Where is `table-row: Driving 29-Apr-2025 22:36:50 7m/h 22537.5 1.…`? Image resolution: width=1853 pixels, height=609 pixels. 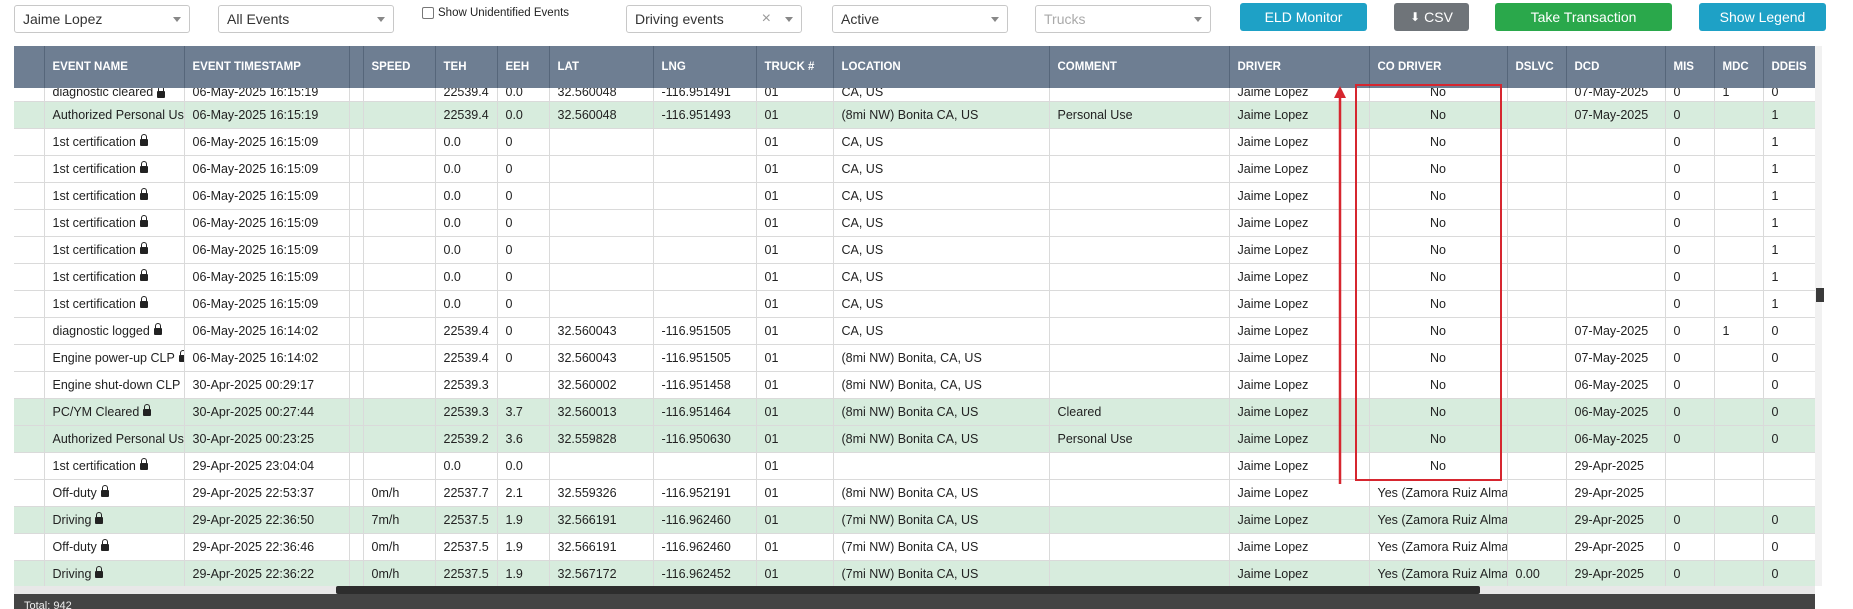
table-row: Driving 29-Apr-2025 22:36:50 7m/h 22537.5 1.… is located at coordinates (914, 520).